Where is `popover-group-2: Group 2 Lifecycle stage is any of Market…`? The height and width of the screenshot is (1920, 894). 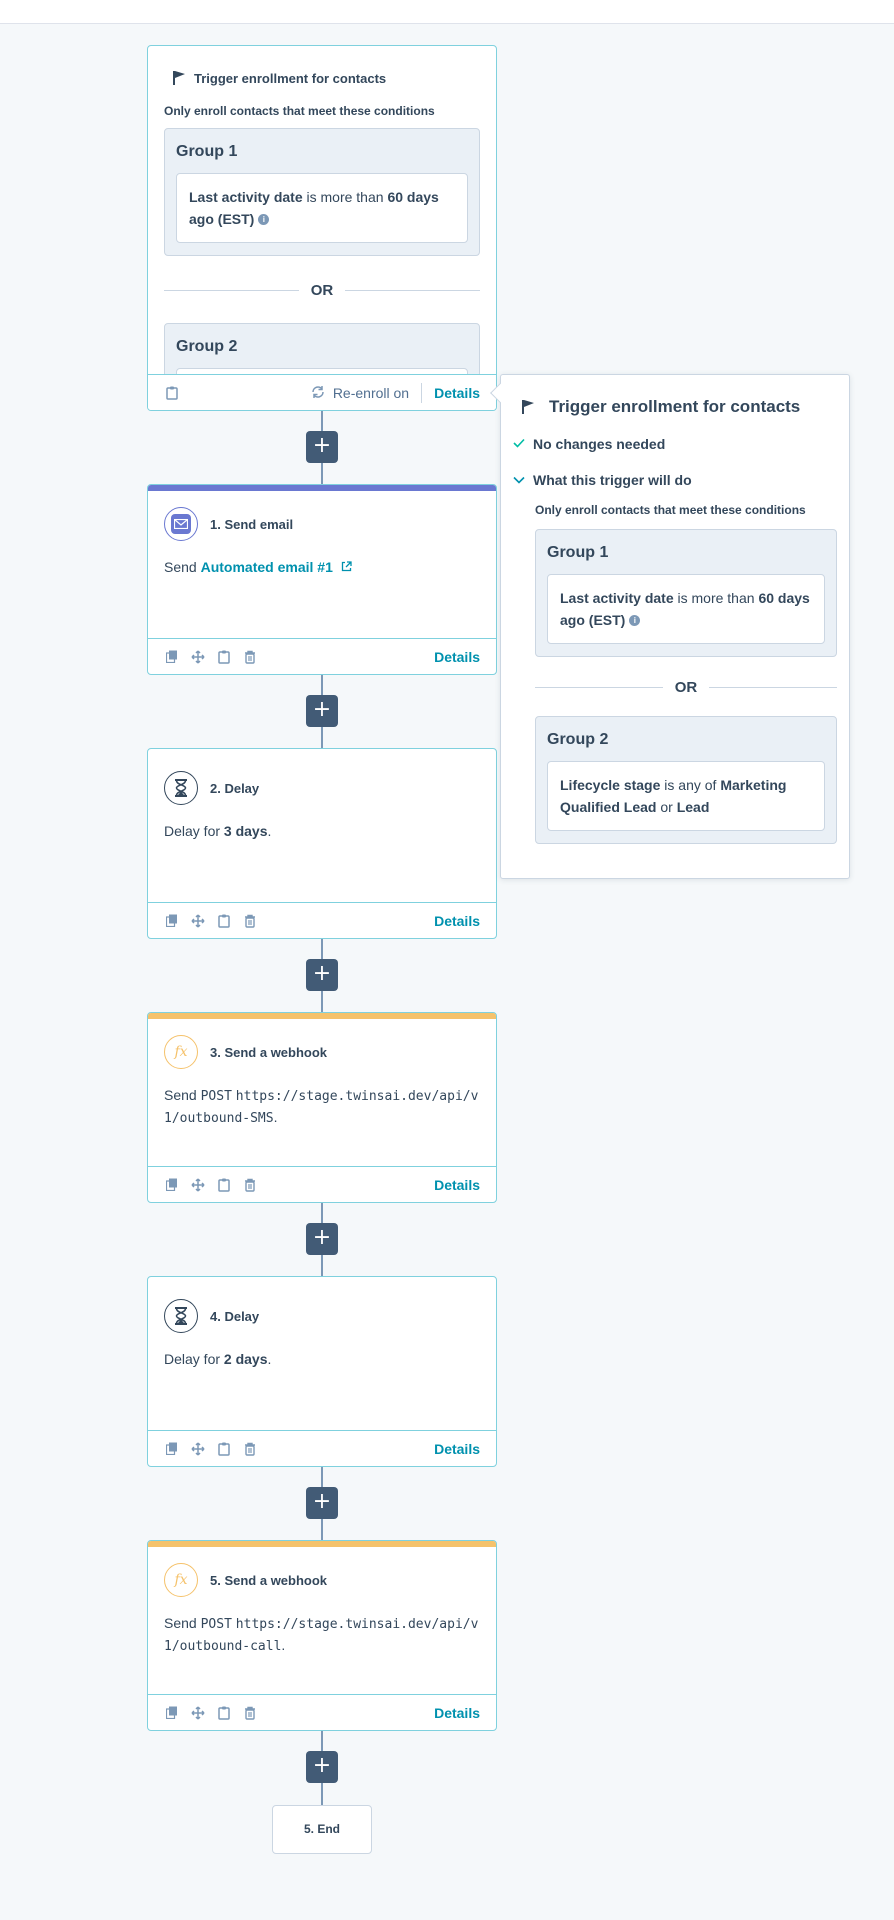
popover-group-2: Group 2 Lifecycle stage is any of Market… is located at coordinates (686, 780).